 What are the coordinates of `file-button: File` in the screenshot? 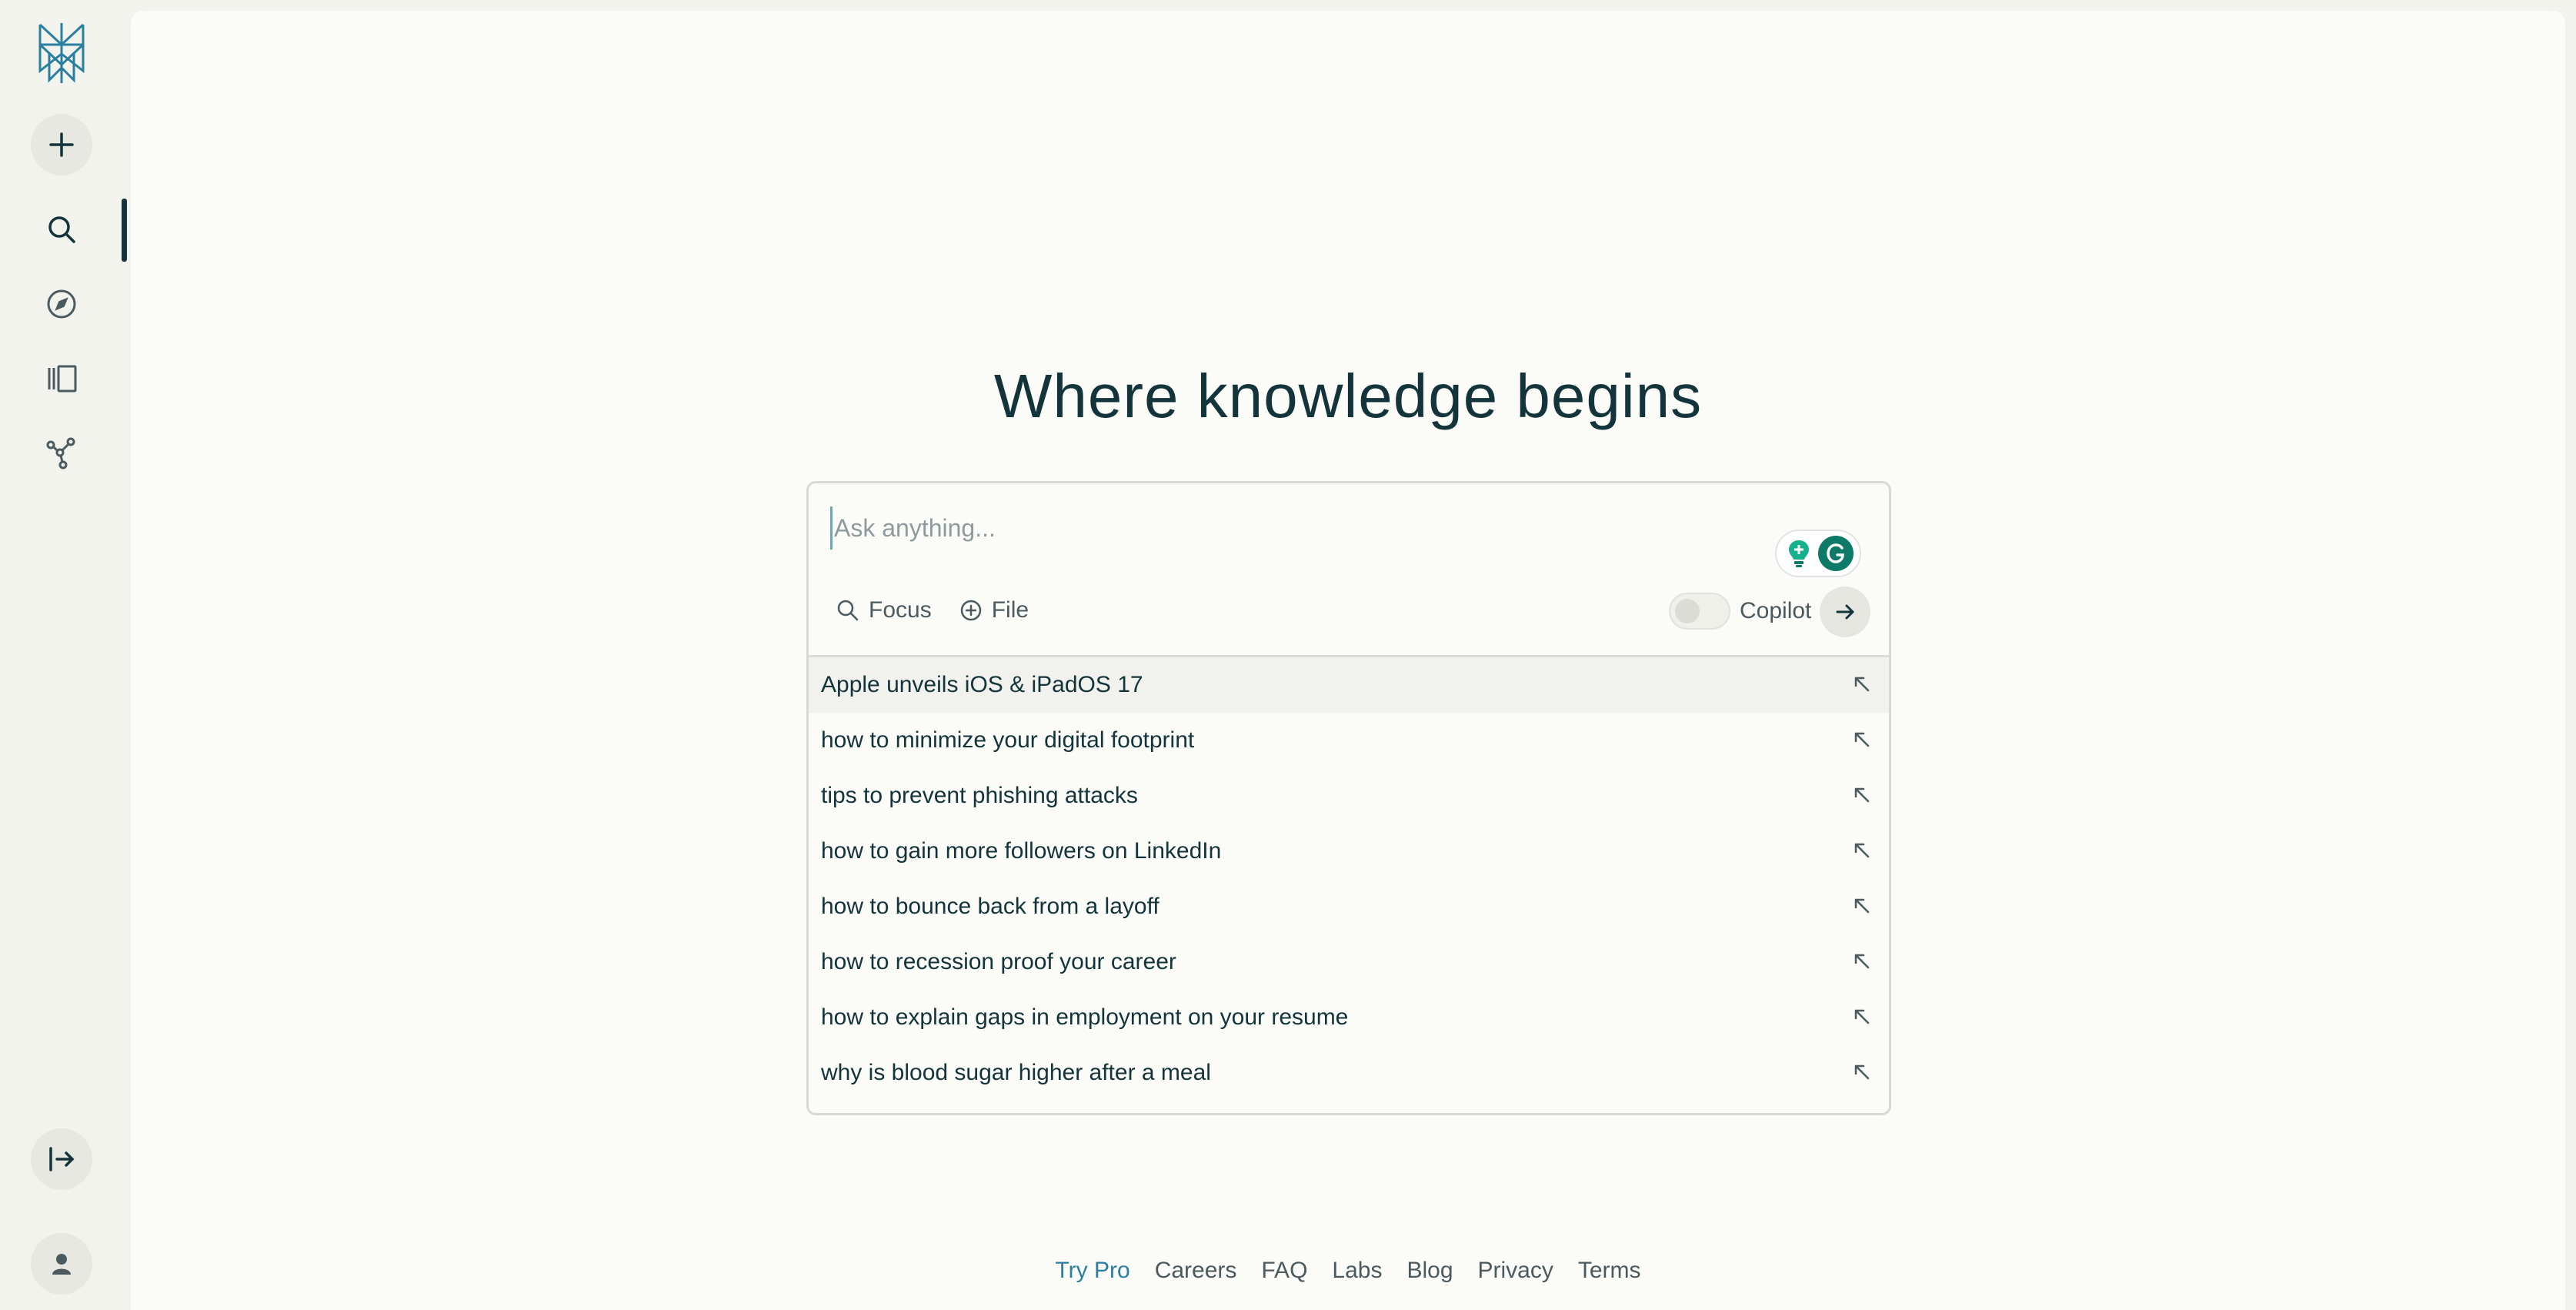 It's located at (994, 610).